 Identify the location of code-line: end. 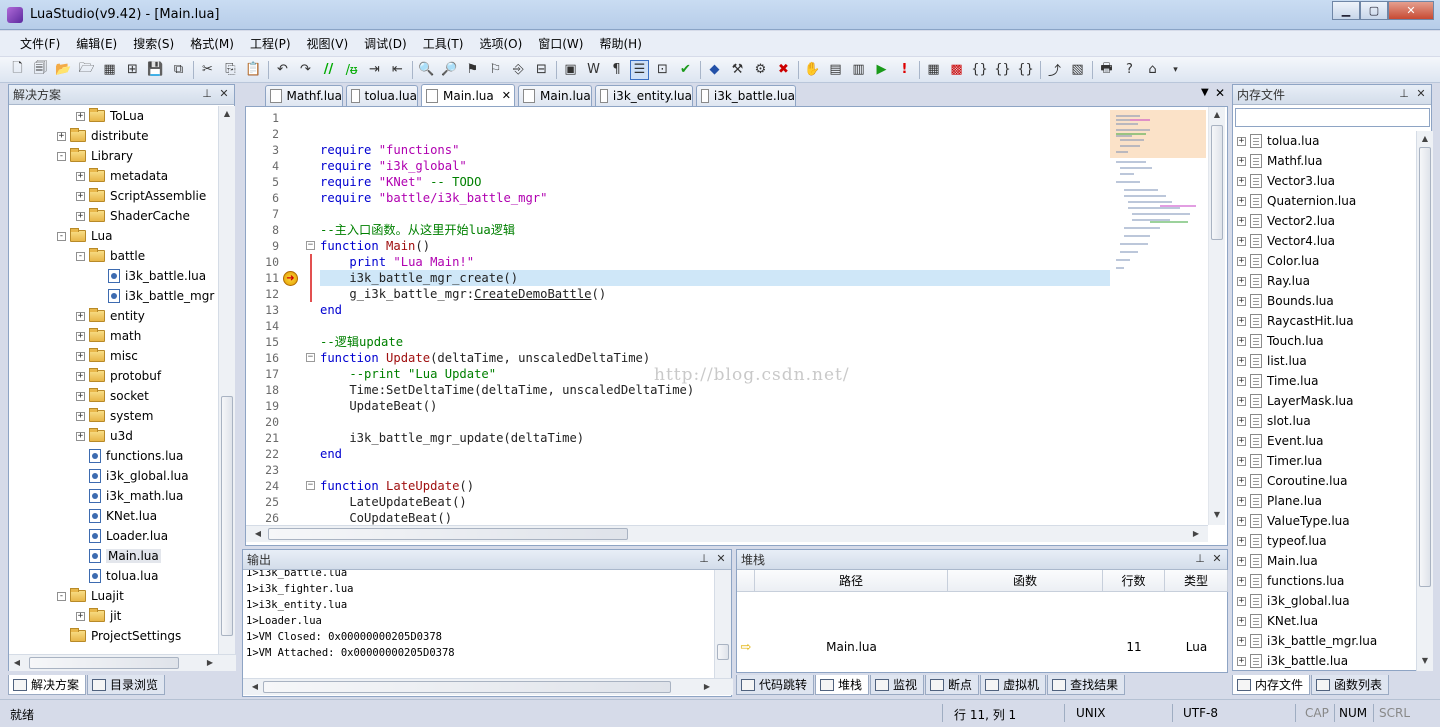
(331, 454).